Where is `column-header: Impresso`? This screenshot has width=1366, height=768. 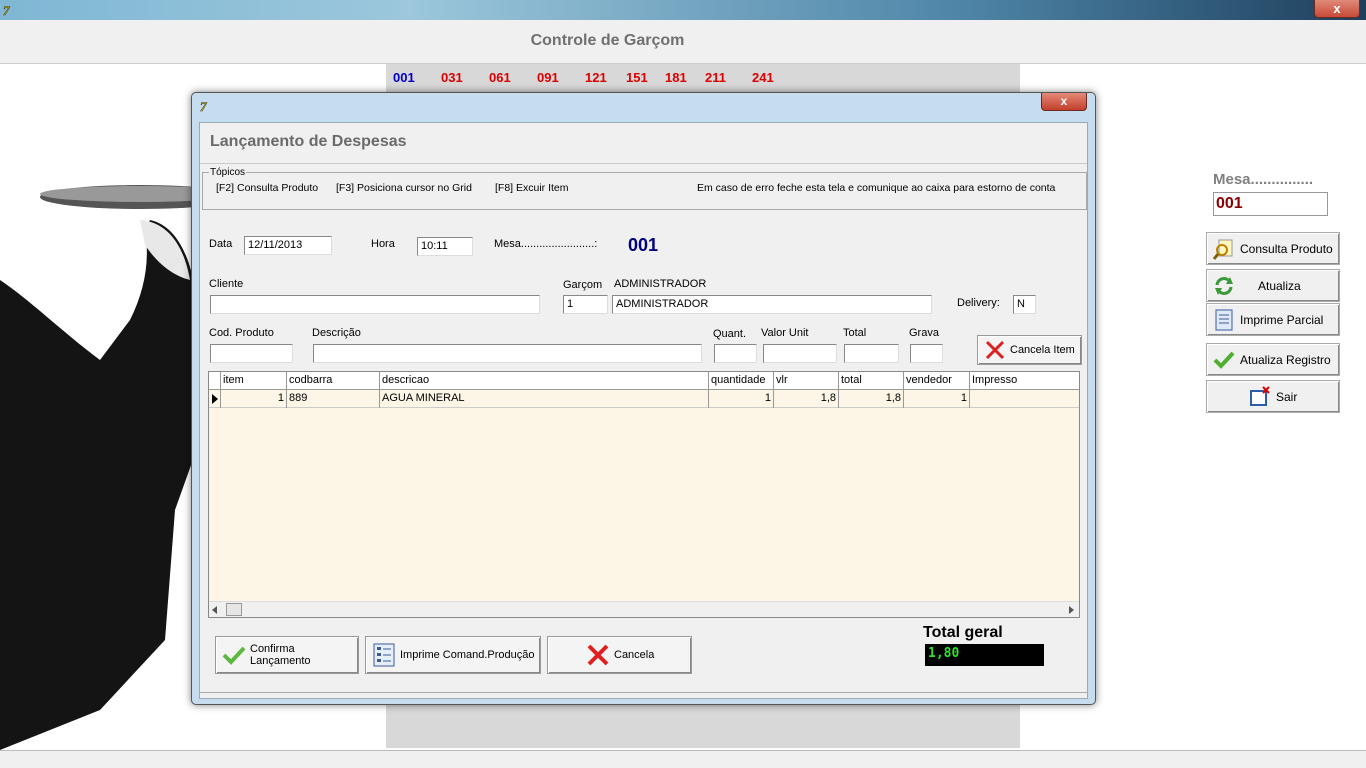
column-header: Impresso is located at coordinates (1024, 381).